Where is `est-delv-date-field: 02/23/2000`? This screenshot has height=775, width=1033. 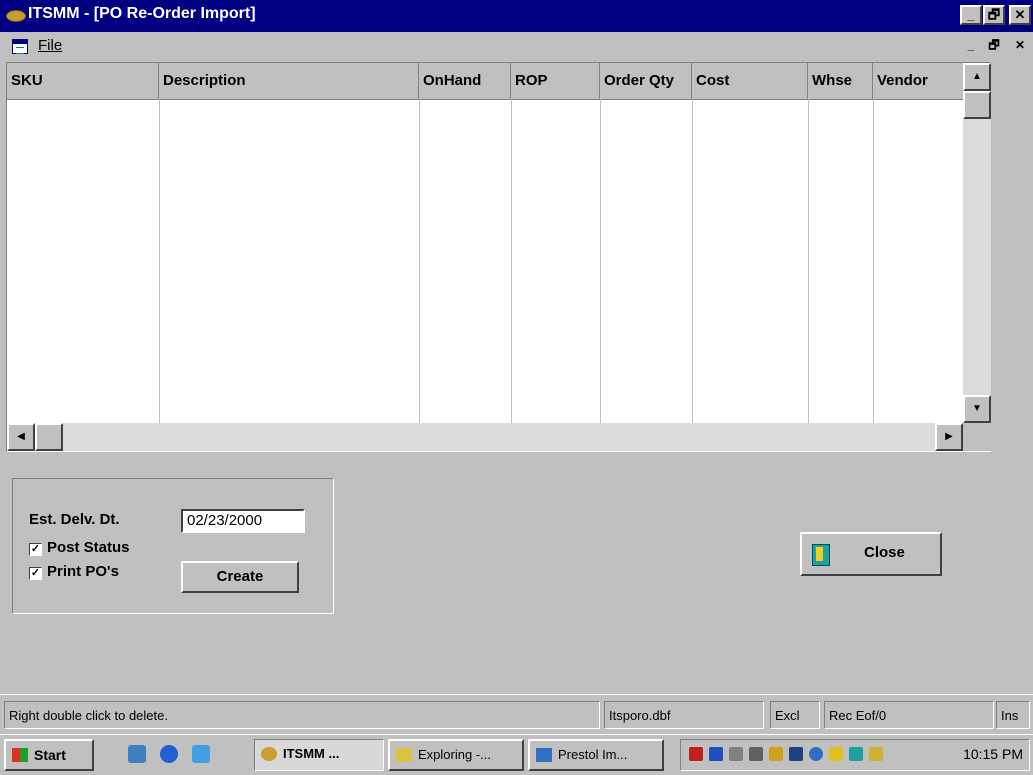 est-delv-date-field: 02/23/2000 is located at coordinates (243, 521).